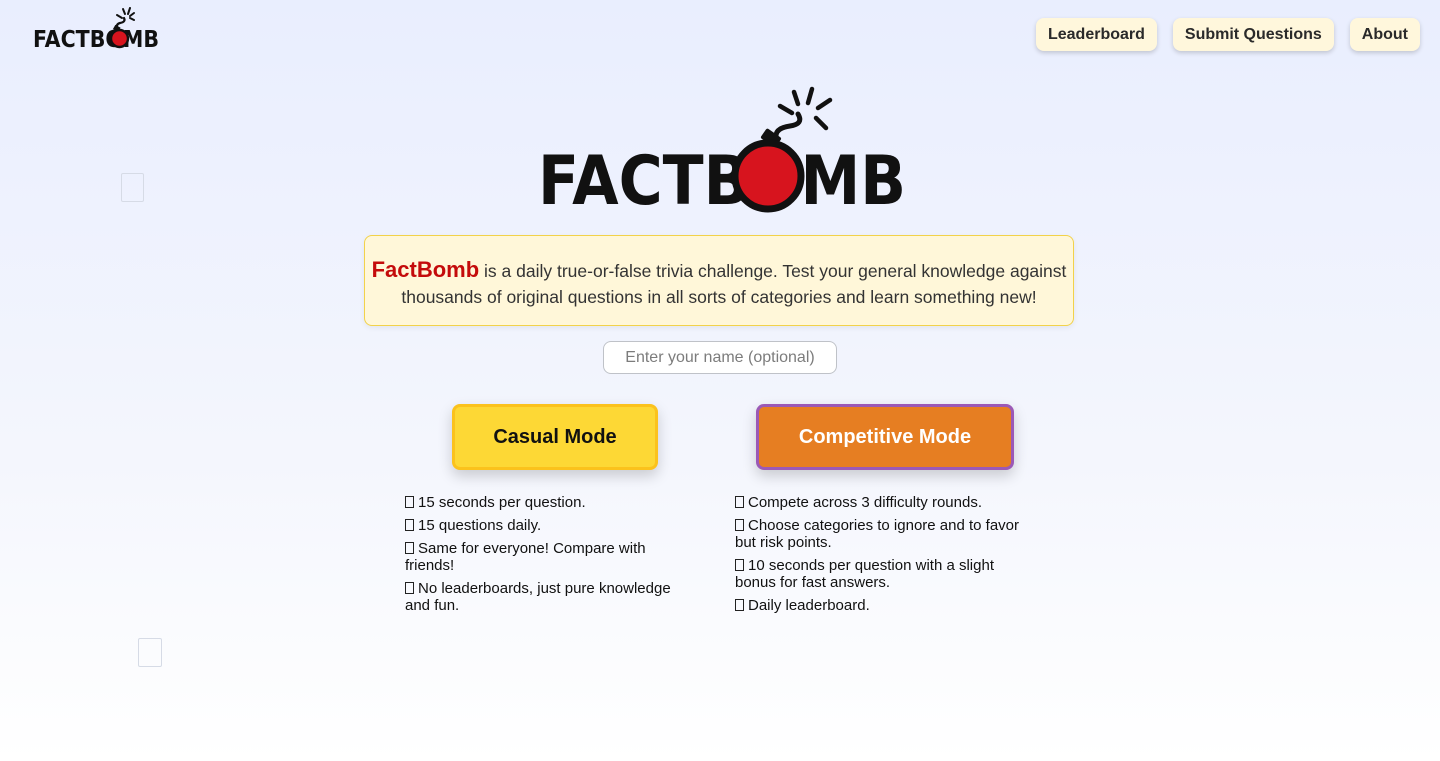  I want to click on list-item: Compete across 3 difficulty rounds., so click(885, 502).